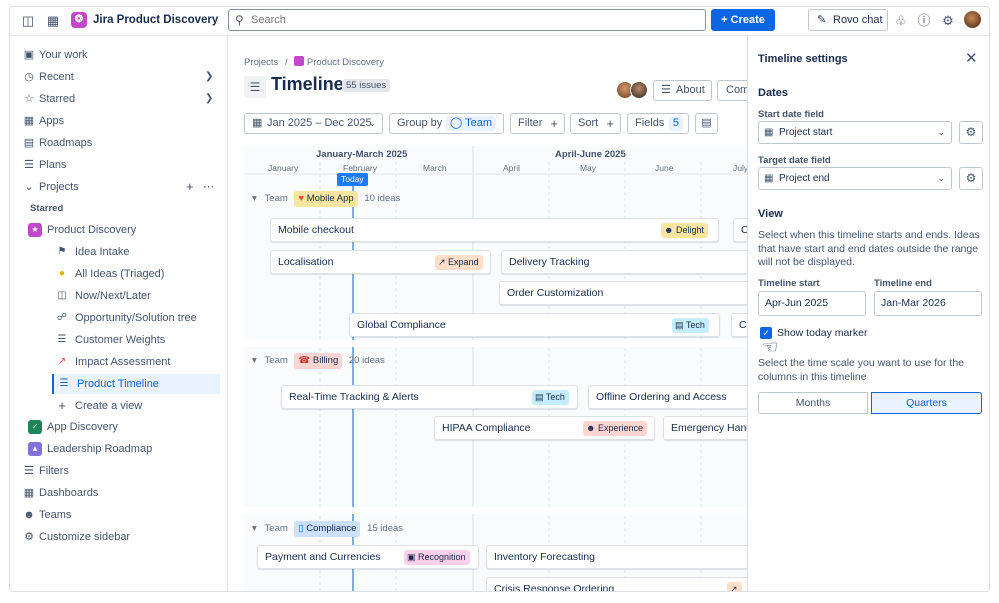 The height and width of the screenshot is (603, 999). Describe the element at coordinates (155, 20) in the screenshot. I see `app-name: Jira Product Discovery` at that location.